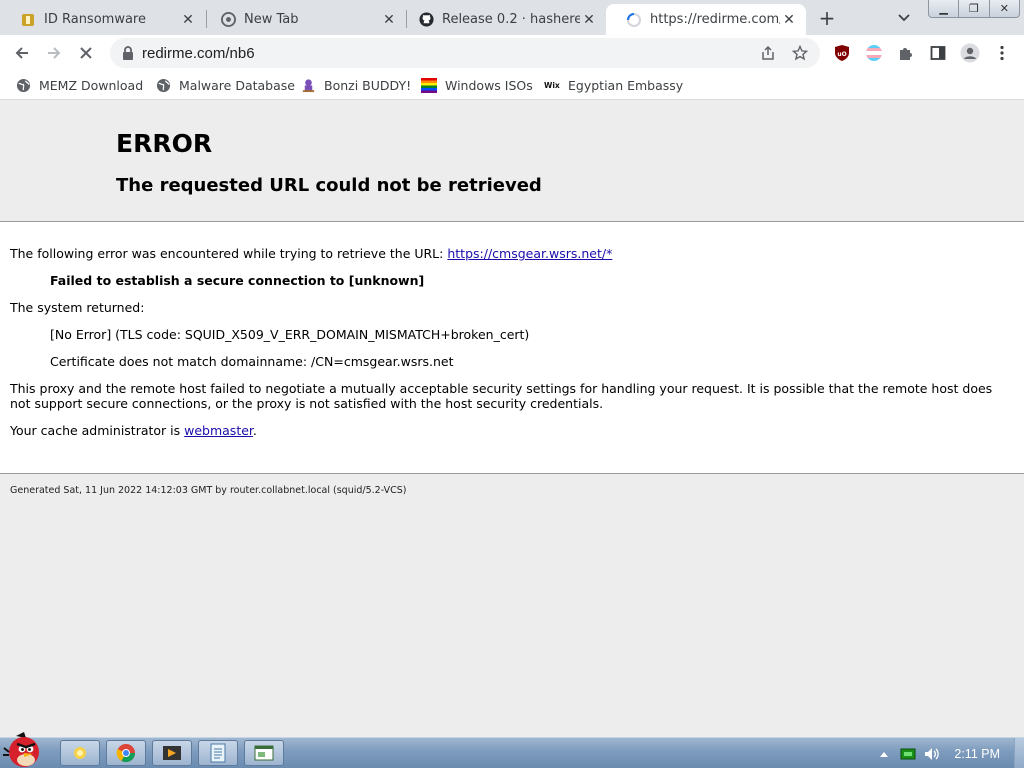 This screenshot has height=768, width=1024. What do you see at coordinates (715, 19) in the screenshot?
I see `tab-title: https://redirme.com/nb6` at bounding box center [715, 19].